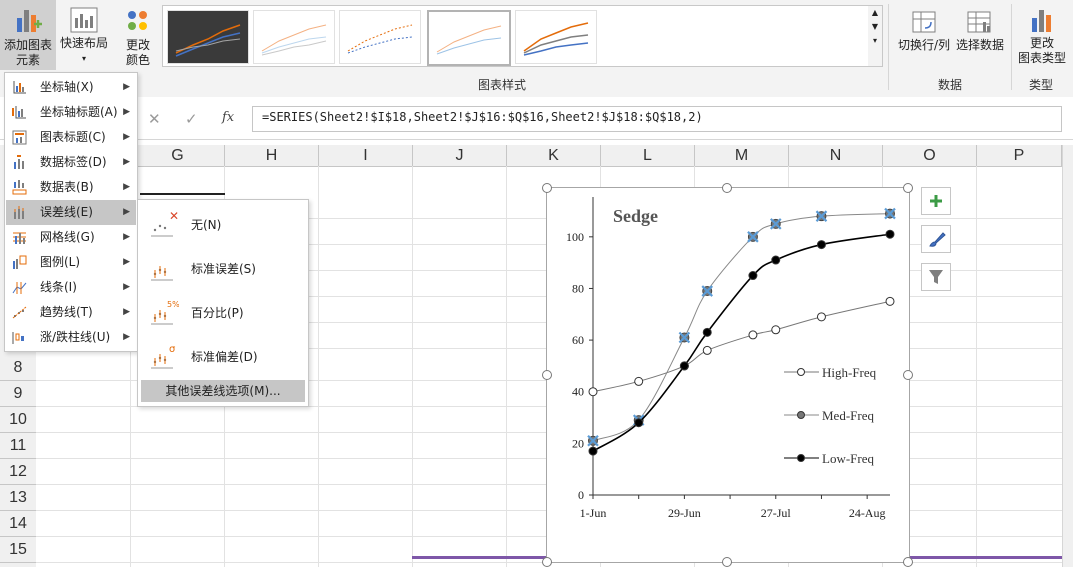 The width and height of the screenshot is (1073, 567). What do you see at coordinates (67, 87) in the screenshot?
I see `menu-item-label: 坐标轴(X)` at bounding box center [67, 87].